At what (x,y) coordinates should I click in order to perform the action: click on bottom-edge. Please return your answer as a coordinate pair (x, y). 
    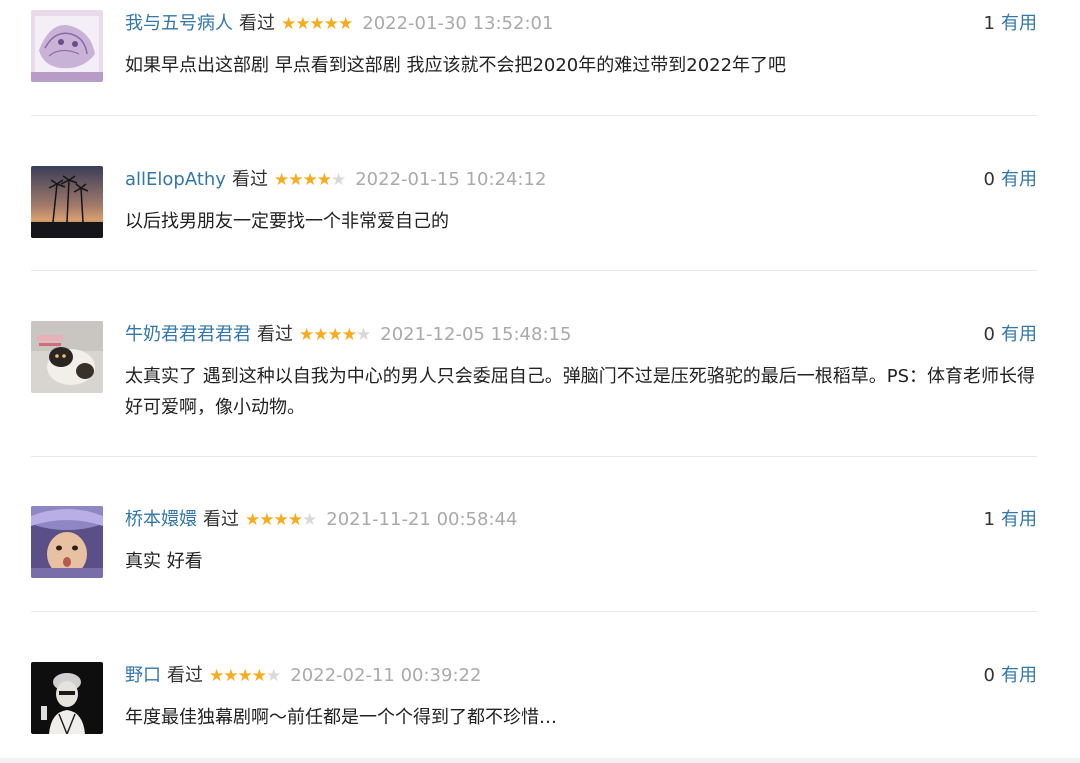
    Looking at the image, I should click on (540, 760).